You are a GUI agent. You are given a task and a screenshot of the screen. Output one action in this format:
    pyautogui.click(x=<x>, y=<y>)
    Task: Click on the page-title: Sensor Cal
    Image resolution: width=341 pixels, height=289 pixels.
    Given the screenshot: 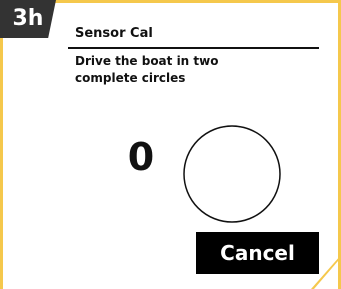 What is the action you would take?
    pyautogui.click(x=114, y=33)
    